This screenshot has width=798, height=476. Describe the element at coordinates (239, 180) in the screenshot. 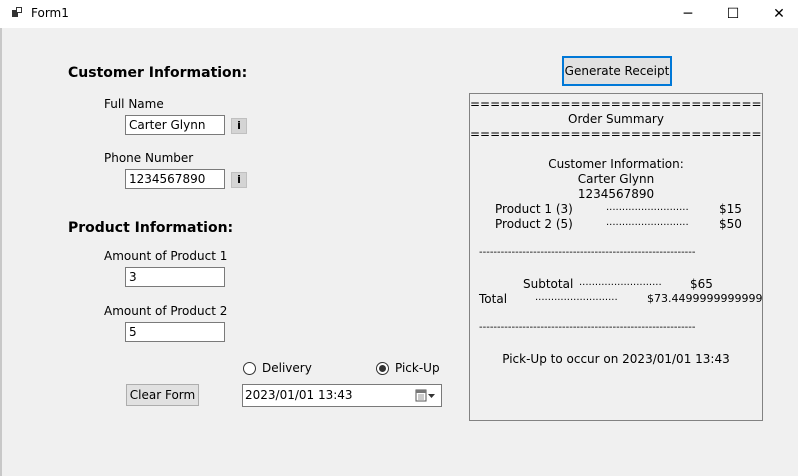

I see `phone-number-info-icon: i` at that location.